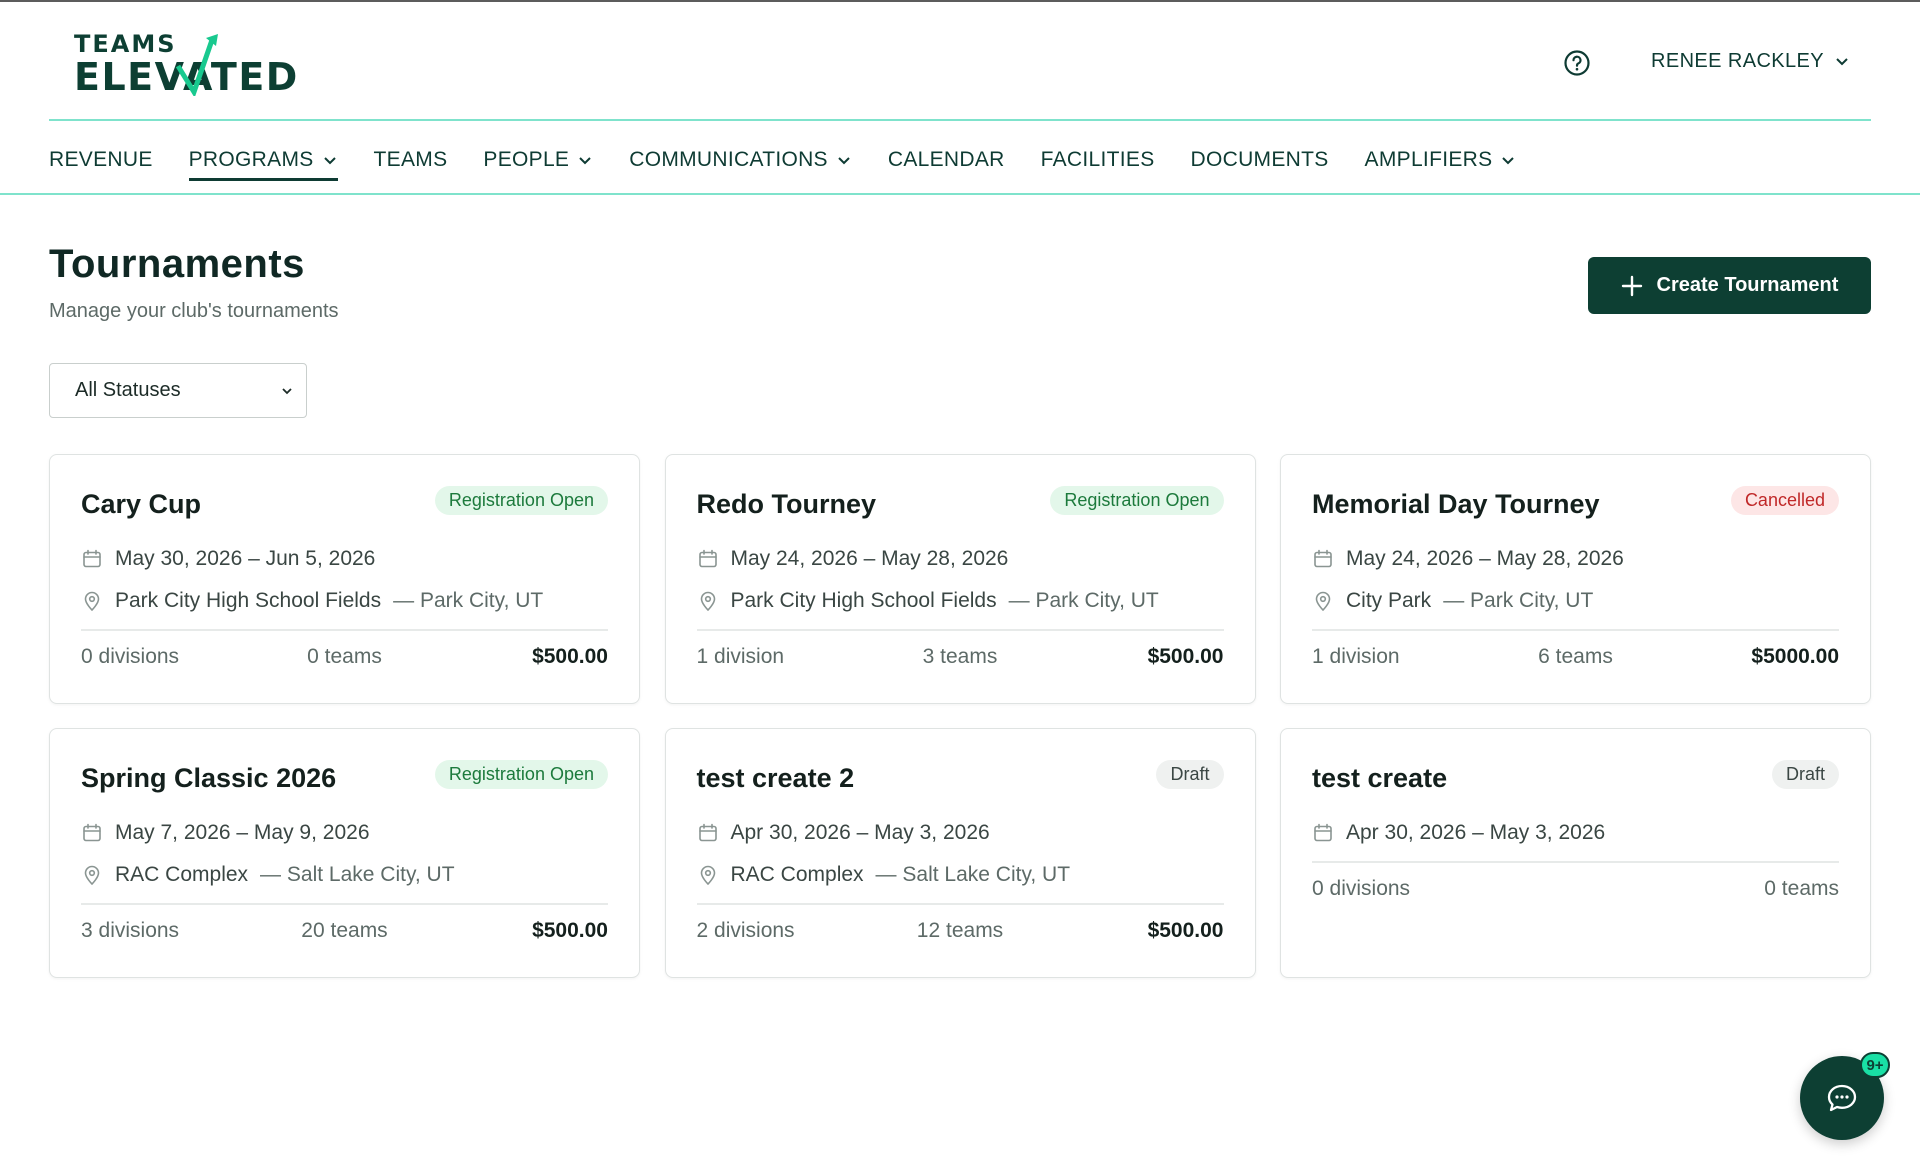 This screenshot has height=1174, width=1920. I want to click on nav-item-amplifiers: AMPLIFIERS, so click(1441, 160).